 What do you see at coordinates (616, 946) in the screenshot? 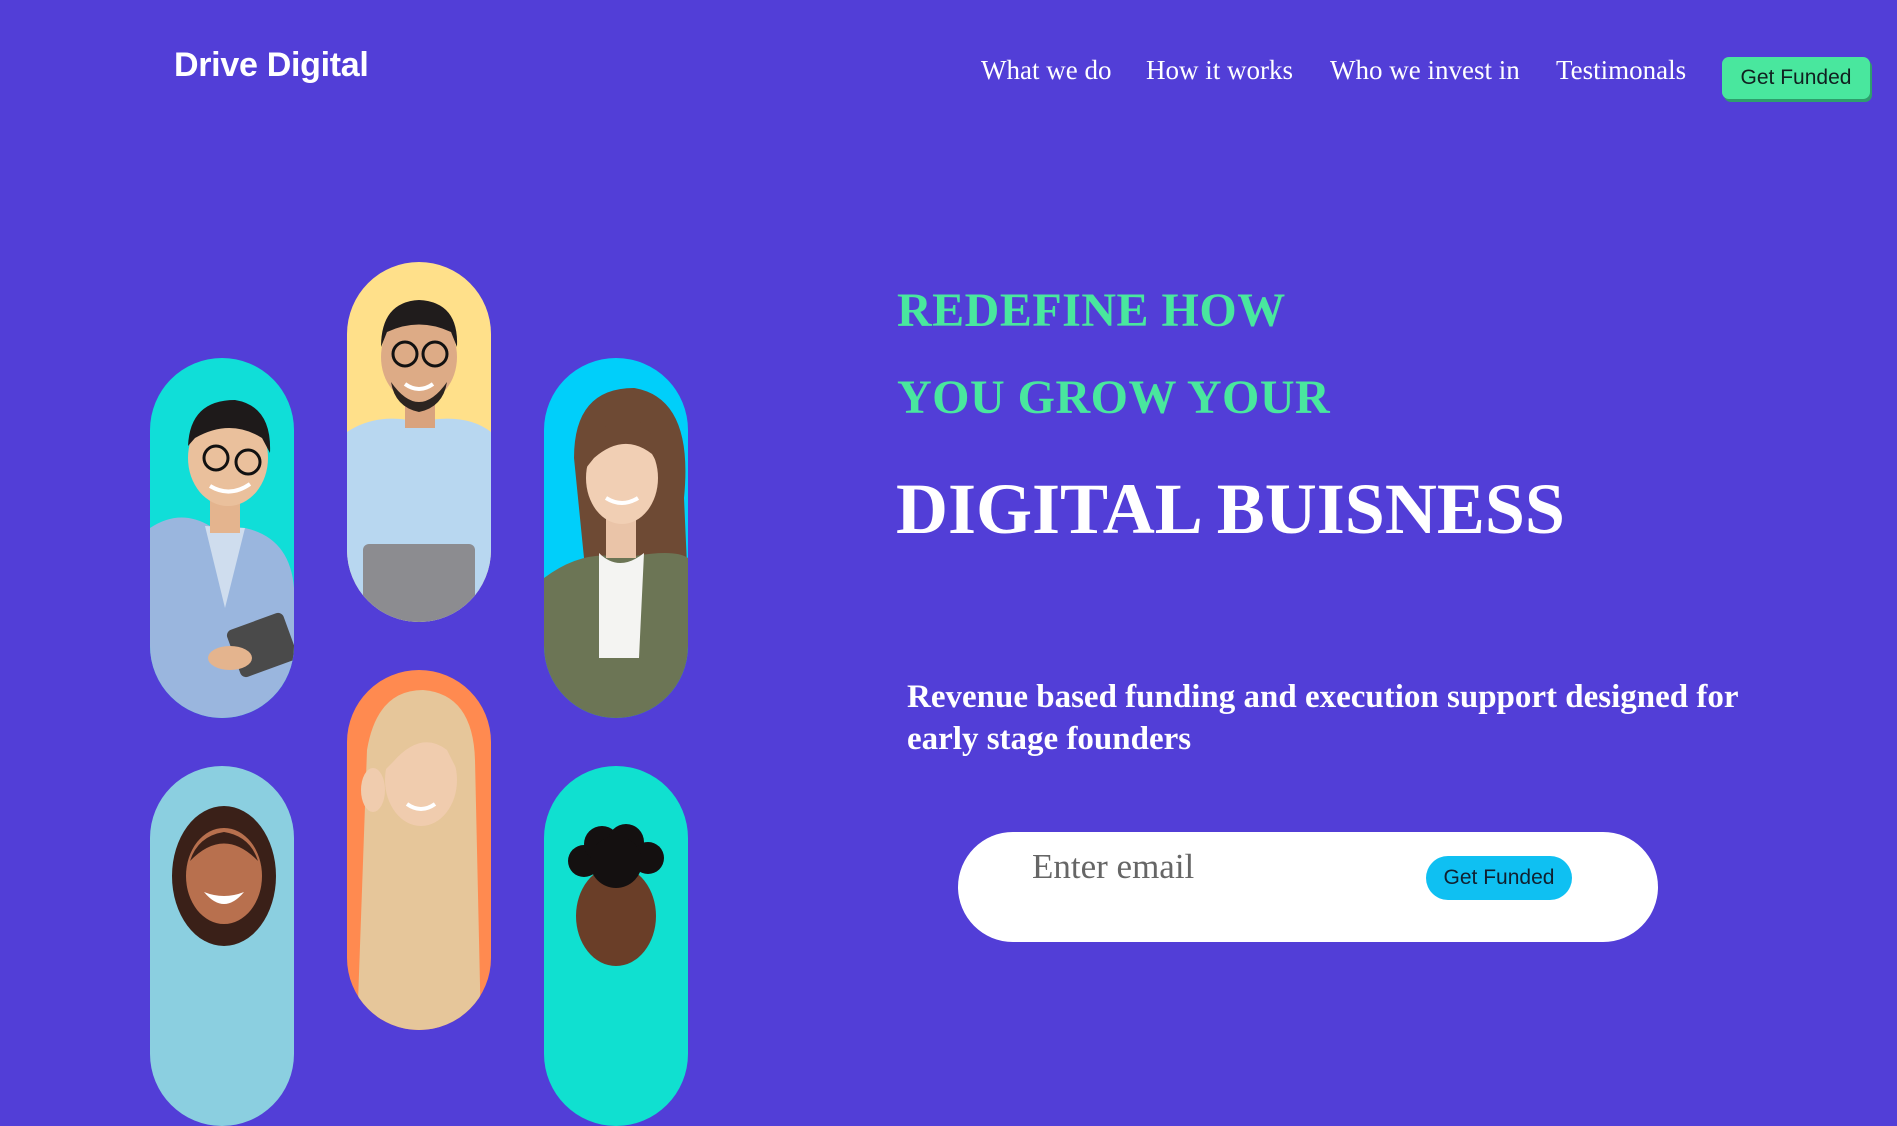
I see `man-curly-hair-photo` at bounding box center [616, 946].